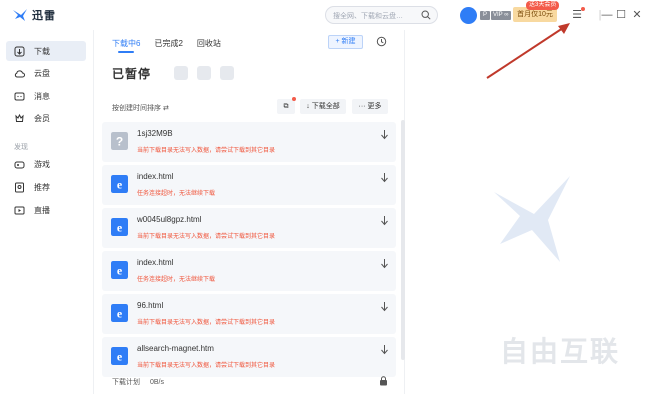 This screenshot has height=394, width=650. I want to click on sidebar-item-message: 消息, so click(46, 96).